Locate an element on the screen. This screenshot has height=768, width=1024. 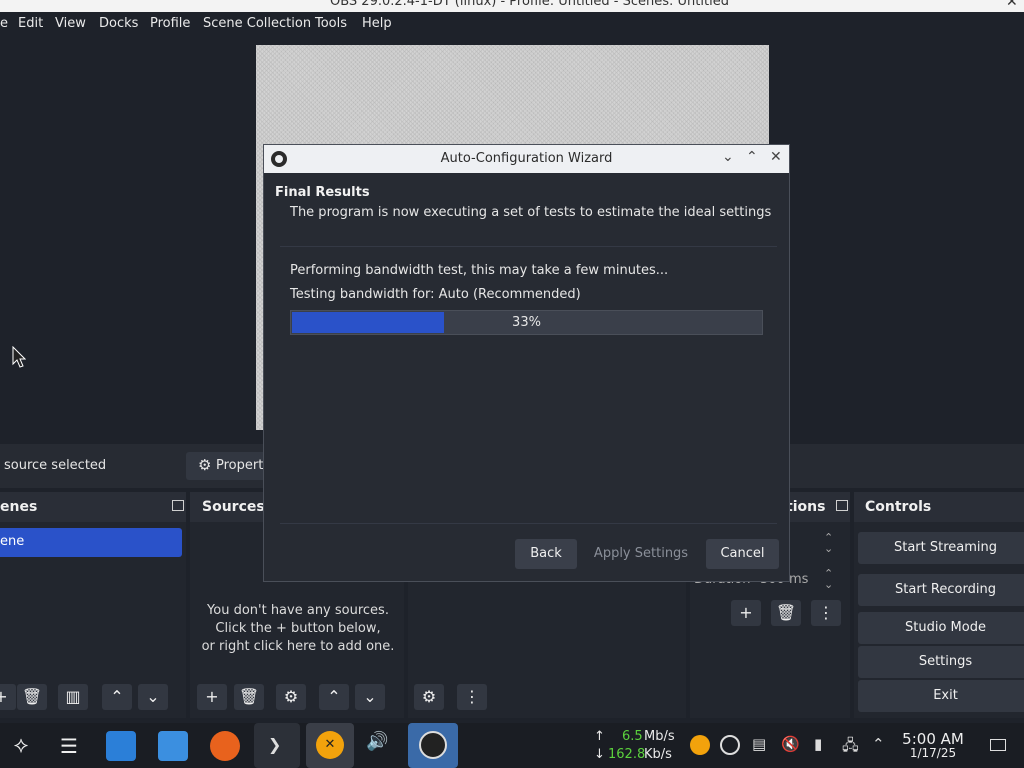
obs-task is located at coordinates (433, 745).